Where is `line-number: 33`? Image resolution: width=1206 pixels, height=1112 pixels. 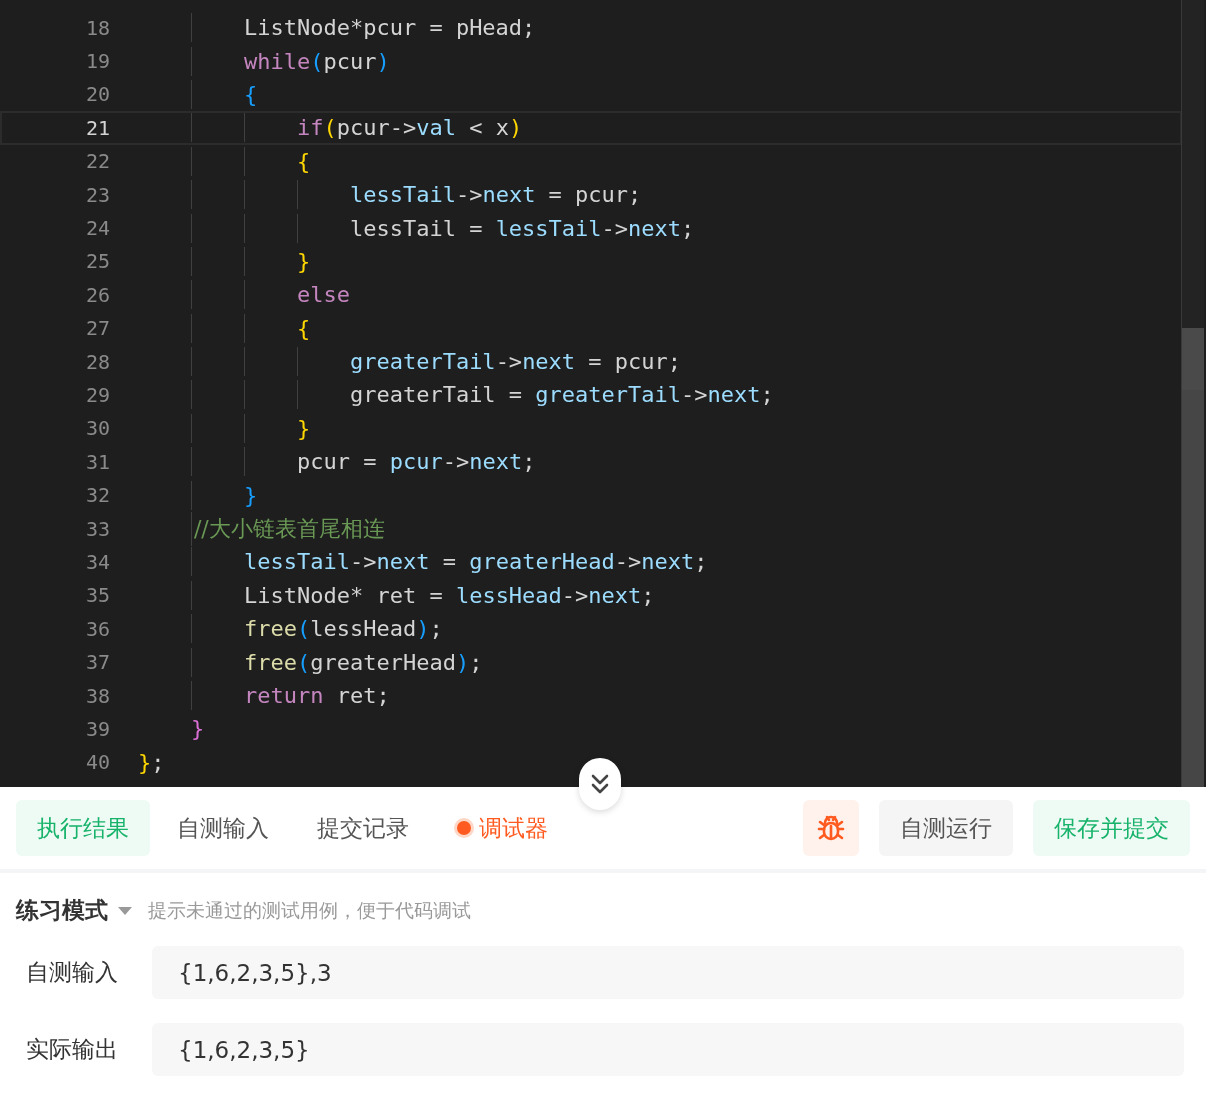 line-number: 33 is located at coordinates (97, 528).